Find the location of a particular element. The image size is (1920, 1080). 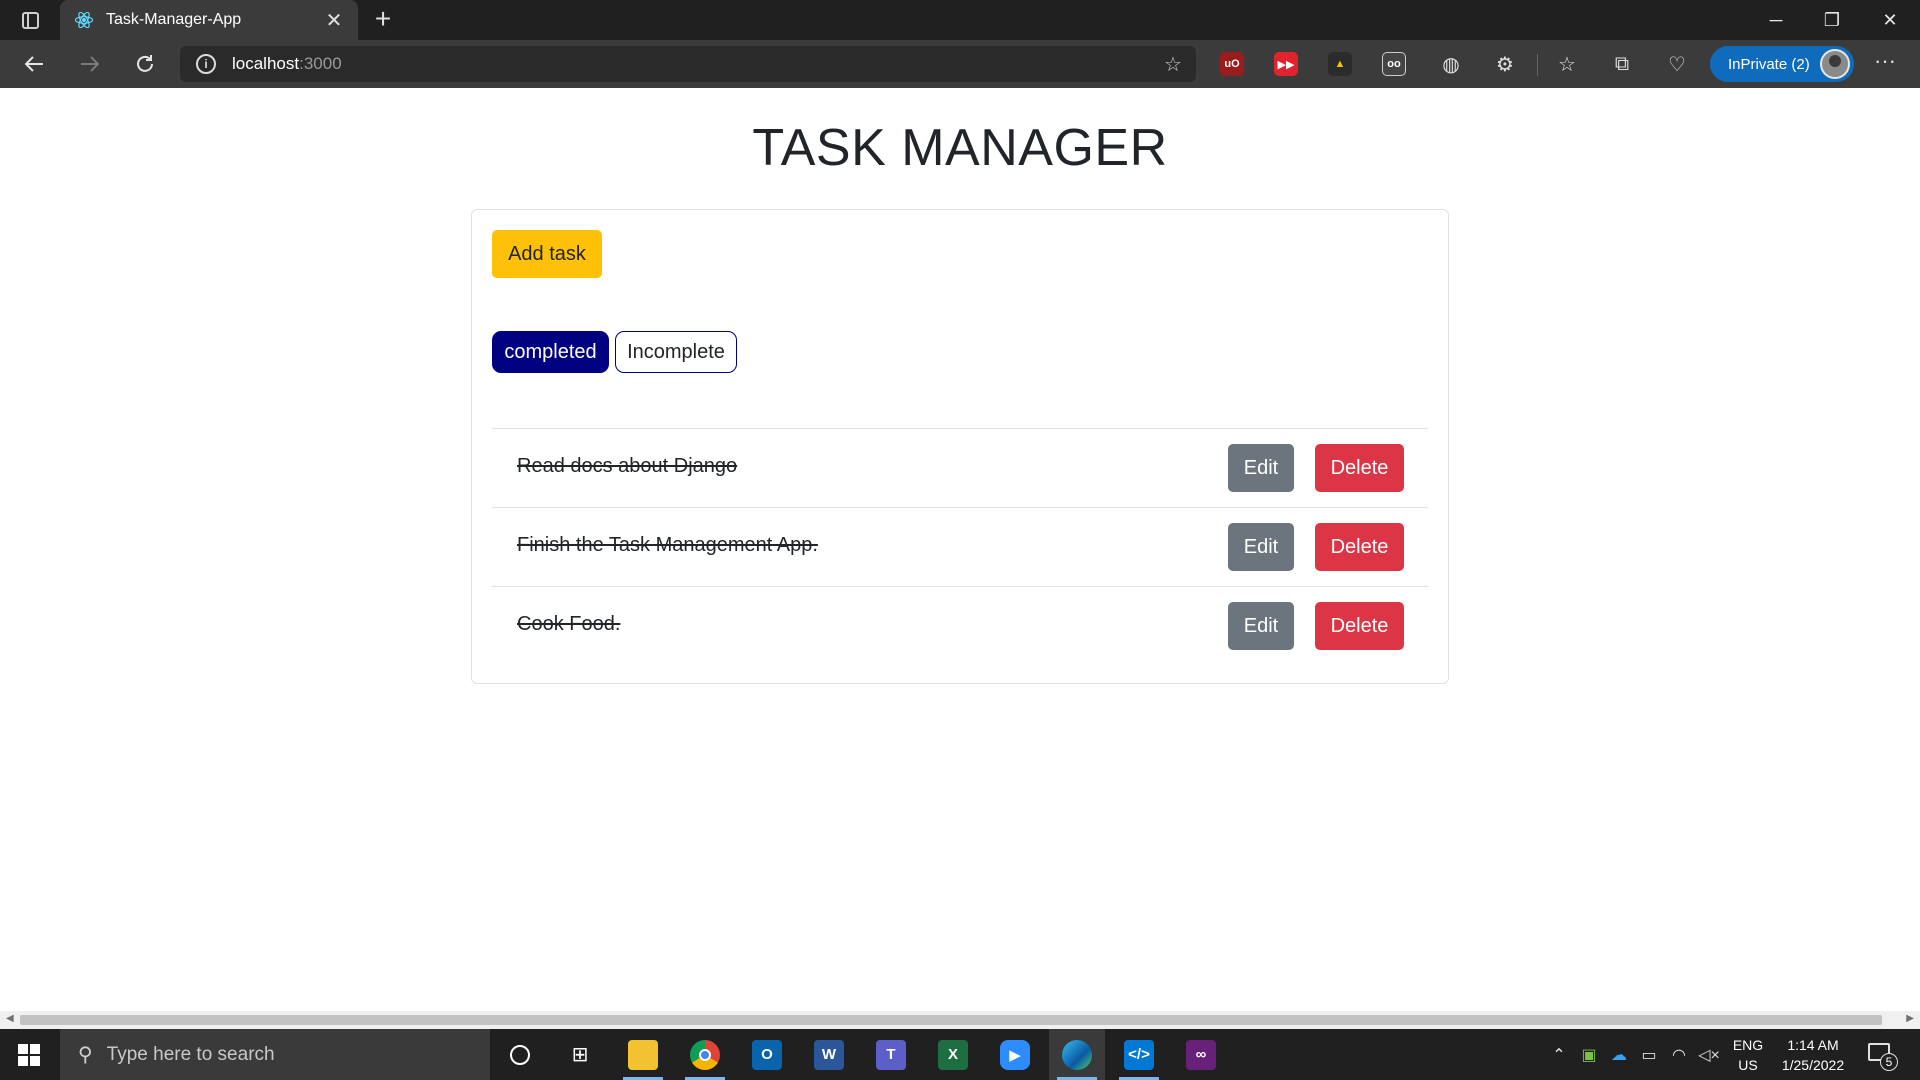

battery-icon: ▭ is located at coordinates (1649, 1054).